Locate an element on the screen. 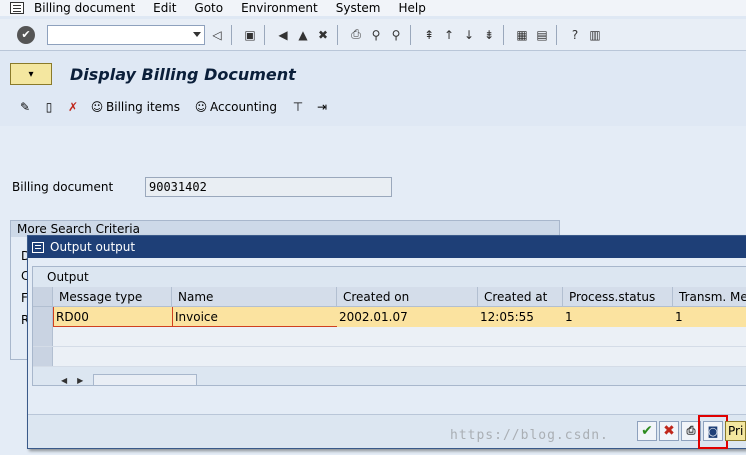  watermark: https://blog.csdn. is located at coordinates (529, 435).